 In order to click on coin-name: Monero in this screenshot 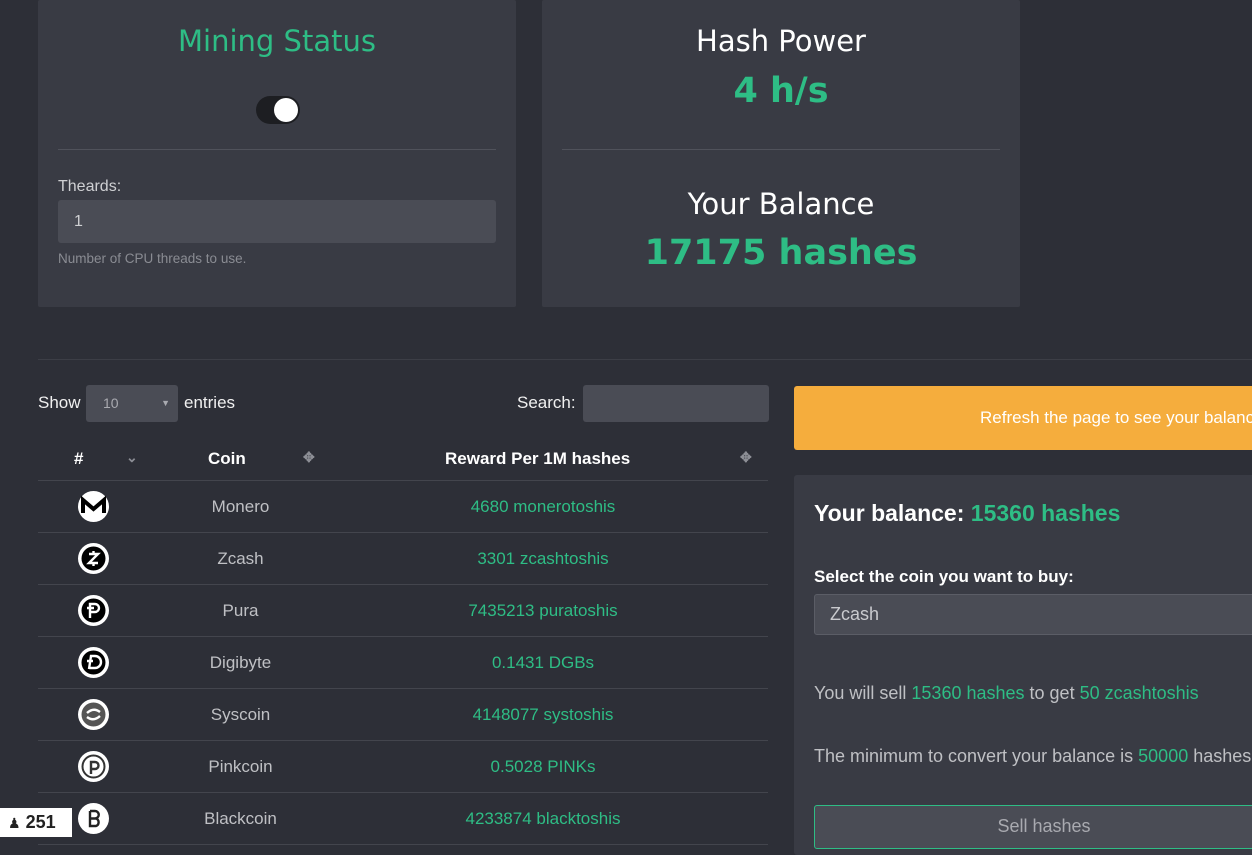, I will do `click(240, 506)`.